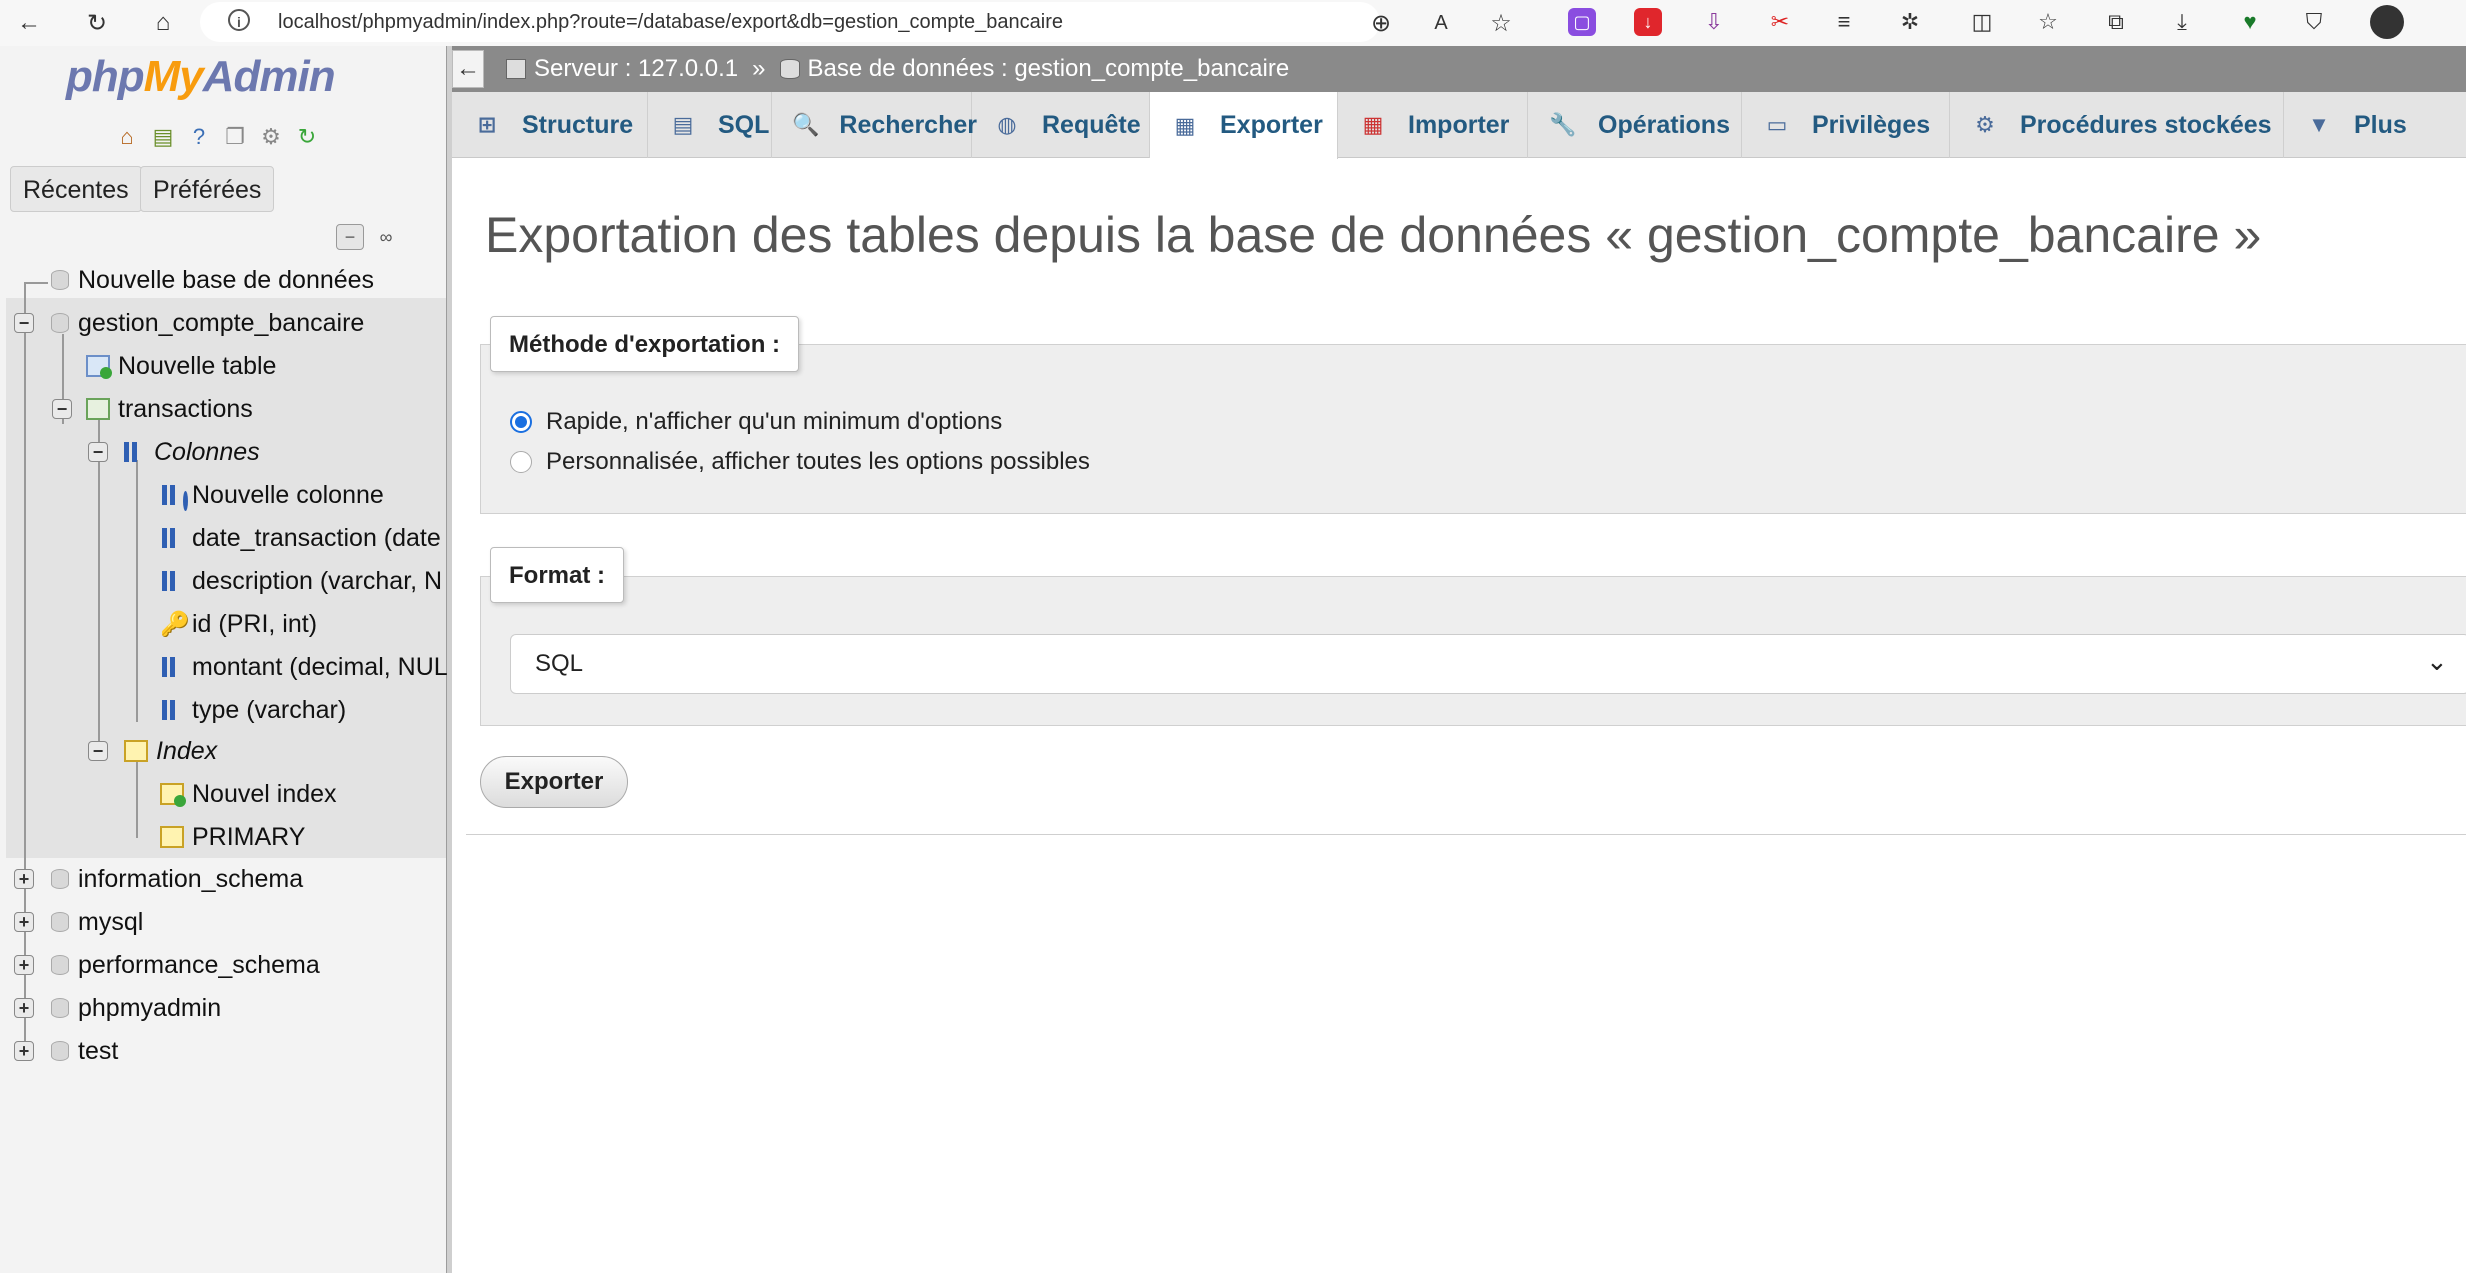  Describe the element at coordinates (60, 323) in the screenshot. I see `database-icon` at that location.